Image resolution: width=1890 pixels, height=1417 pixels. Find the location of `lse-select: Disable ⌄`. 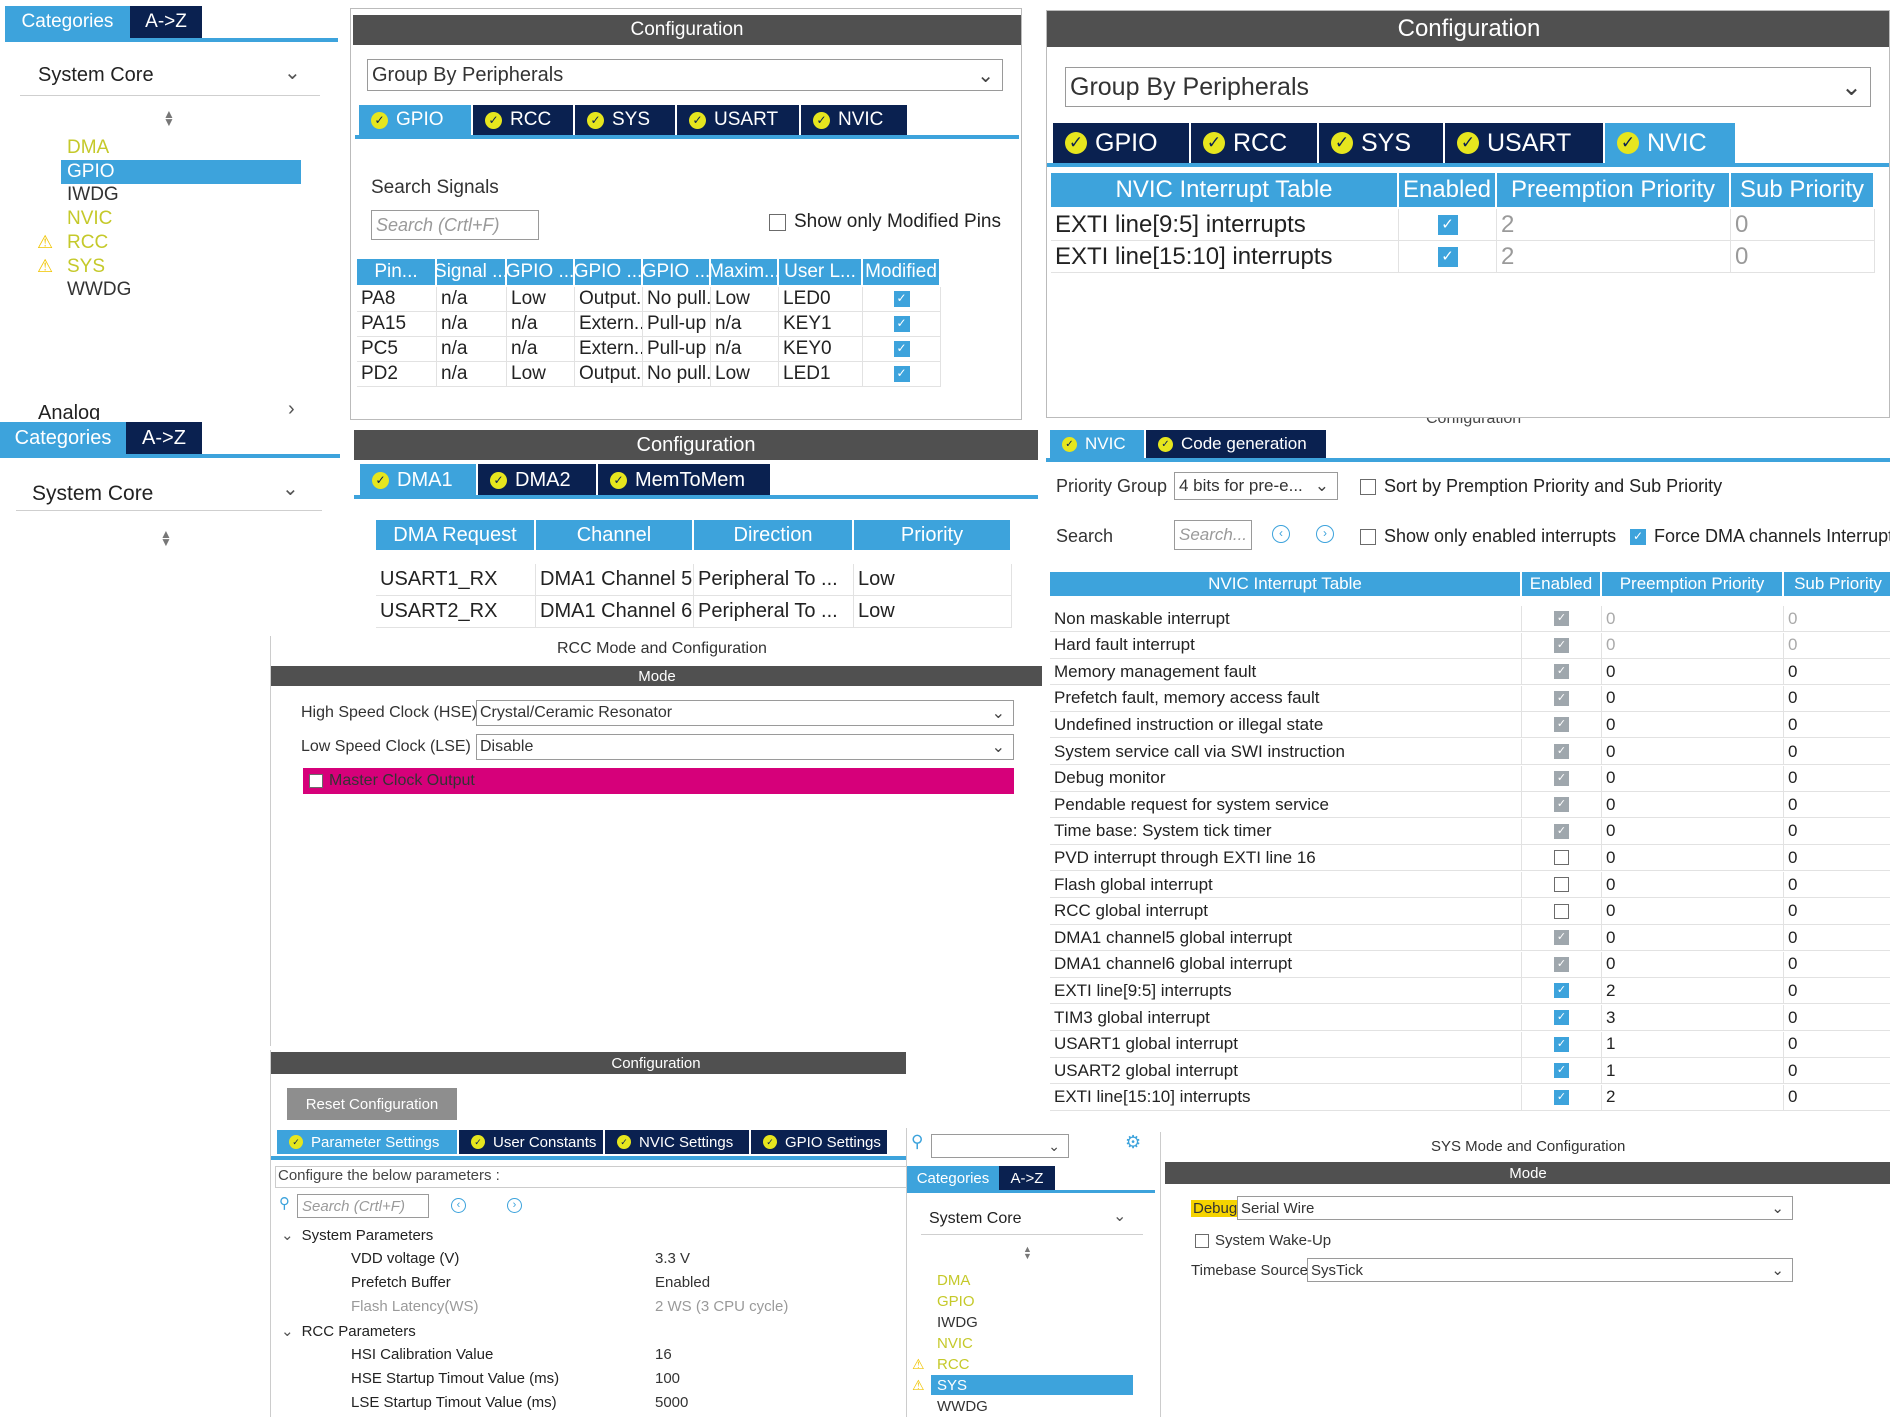

lse-select: Disable ⌄ is located at coordinates (745, 747).